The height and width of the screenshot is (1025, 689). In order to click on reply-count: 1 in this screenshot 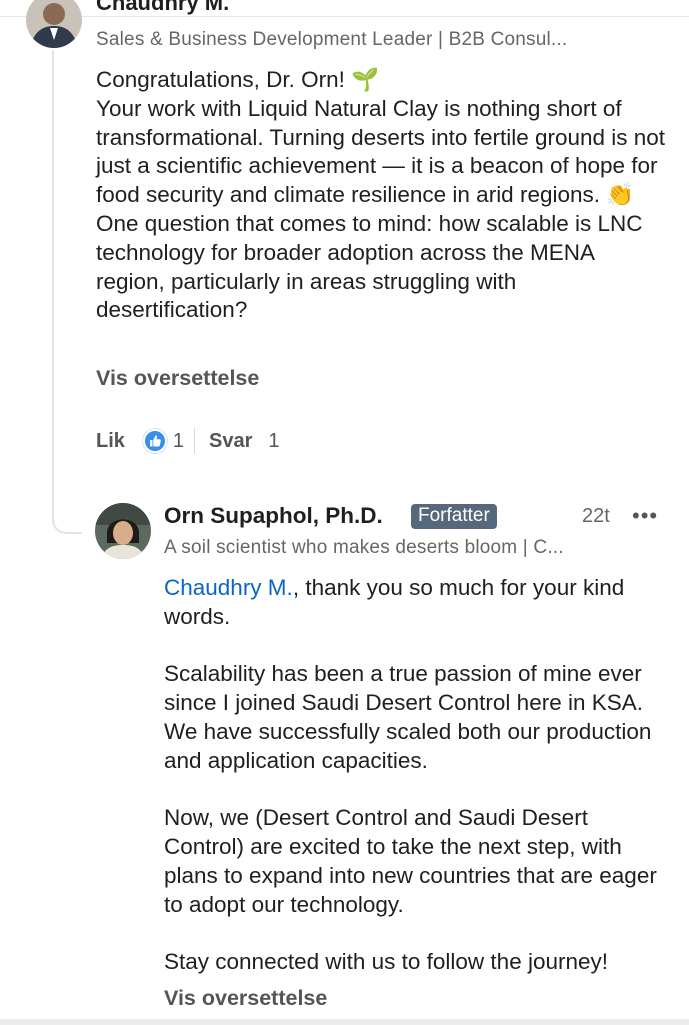, I will do `click(273, 441)`.